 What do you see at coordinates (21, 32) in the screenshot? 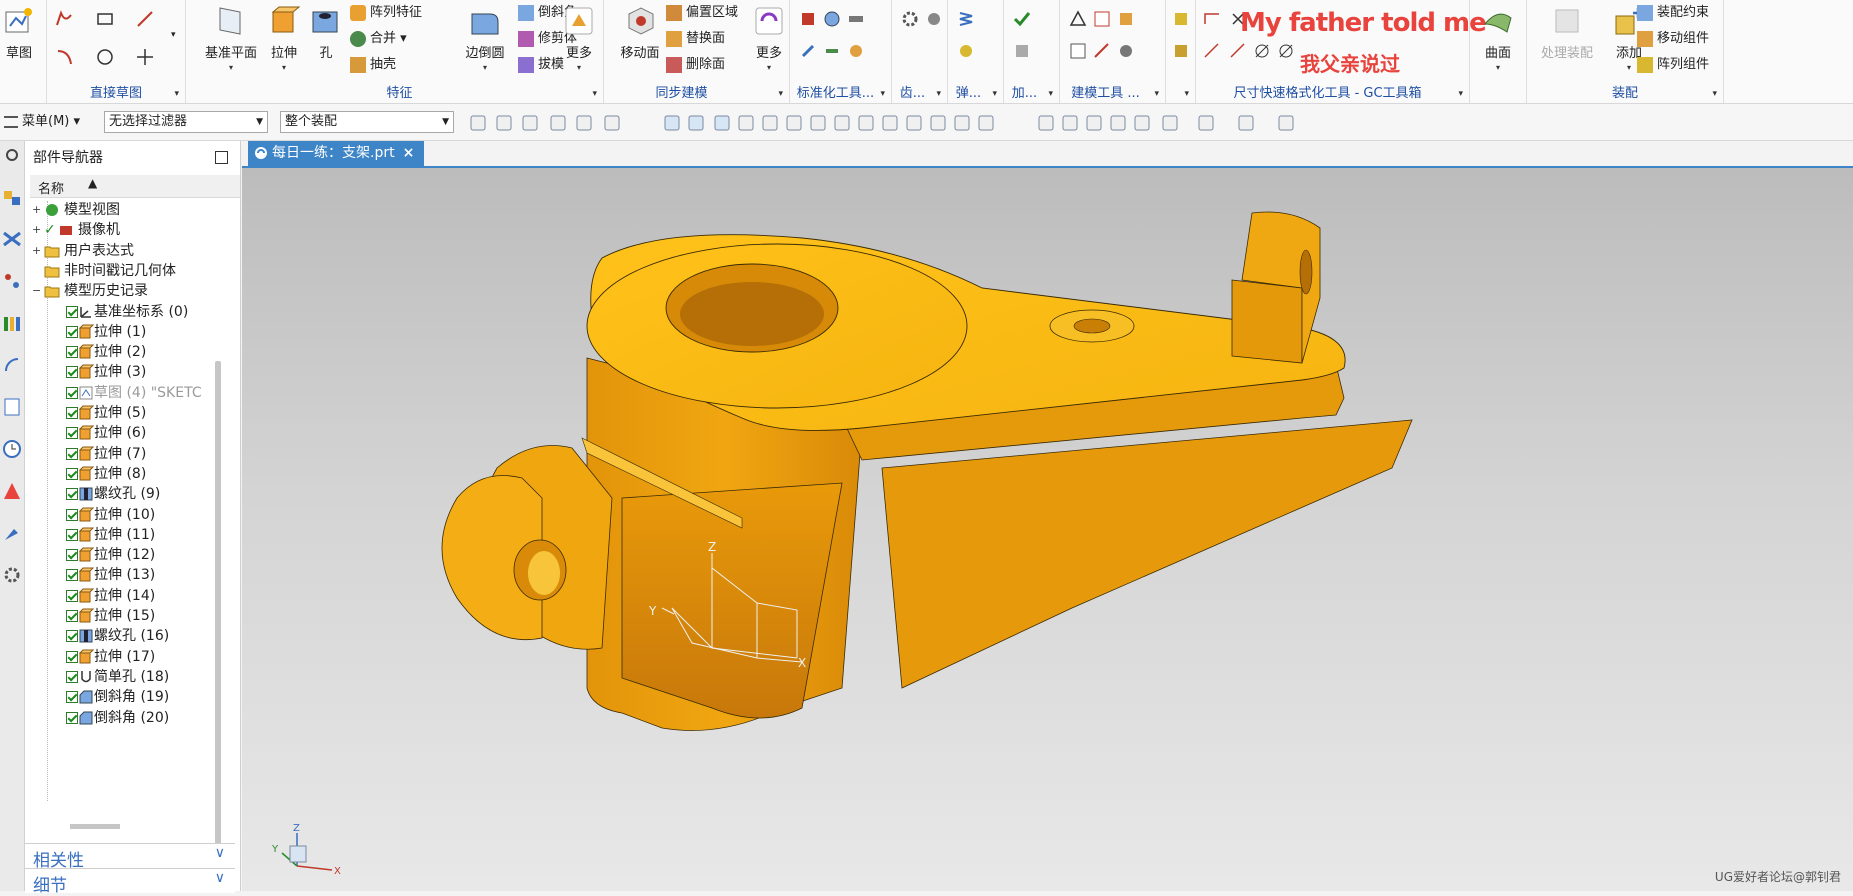
I see `sketch-button: 草图` at bounding box center [21, 32].